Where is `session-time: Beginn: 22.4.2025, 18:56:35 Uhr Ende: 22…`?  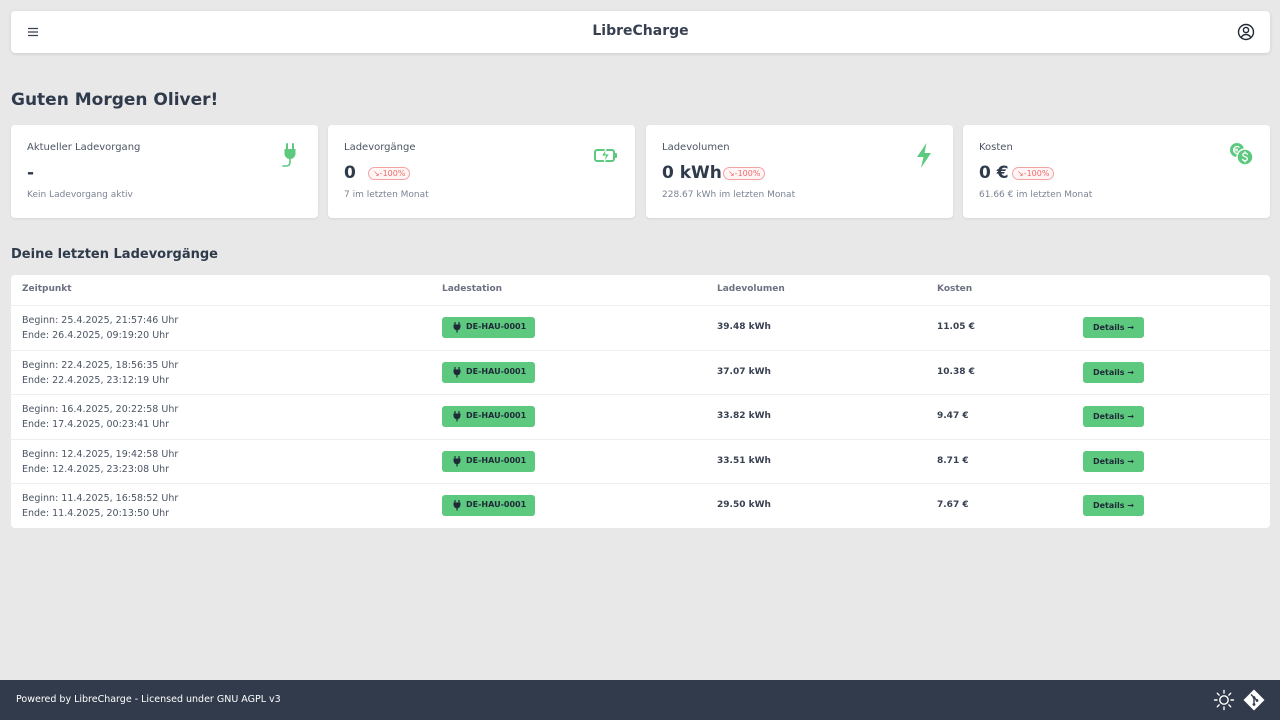 session-time: Beginn: 22.4.2025, 18:56:35 Uhr Ende: 22… is located at coordinates (100, 373).